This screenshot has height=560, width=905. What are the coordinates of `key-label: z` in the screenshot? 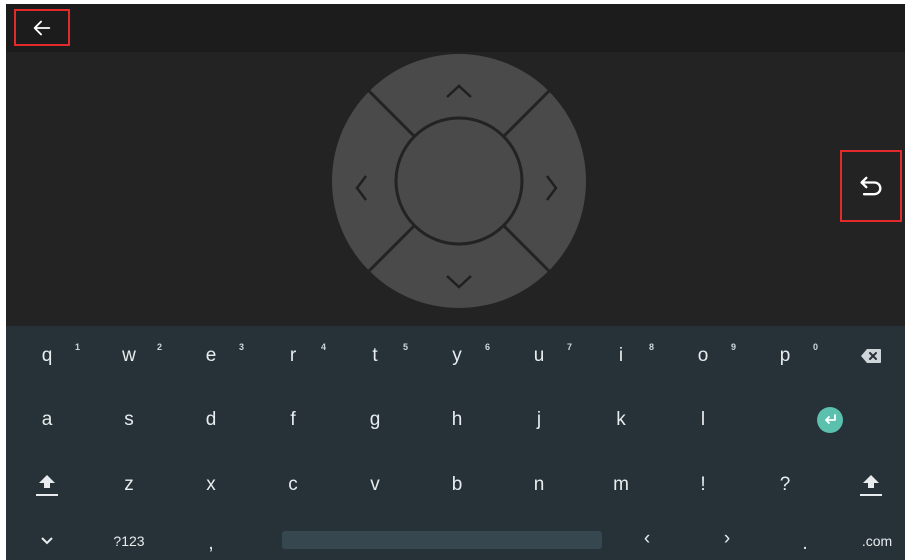 It's located at (129, 484).